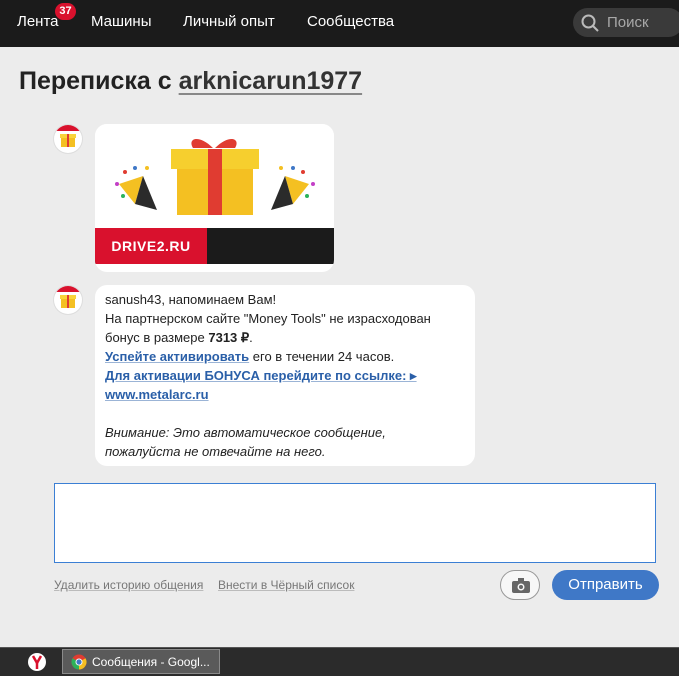 The height and width of the screenshot is (676, 679). What do you see at coordinates (251, 337) in the screenshot?
I see `bonus-suffix: .` at bounding box center [251, 337].